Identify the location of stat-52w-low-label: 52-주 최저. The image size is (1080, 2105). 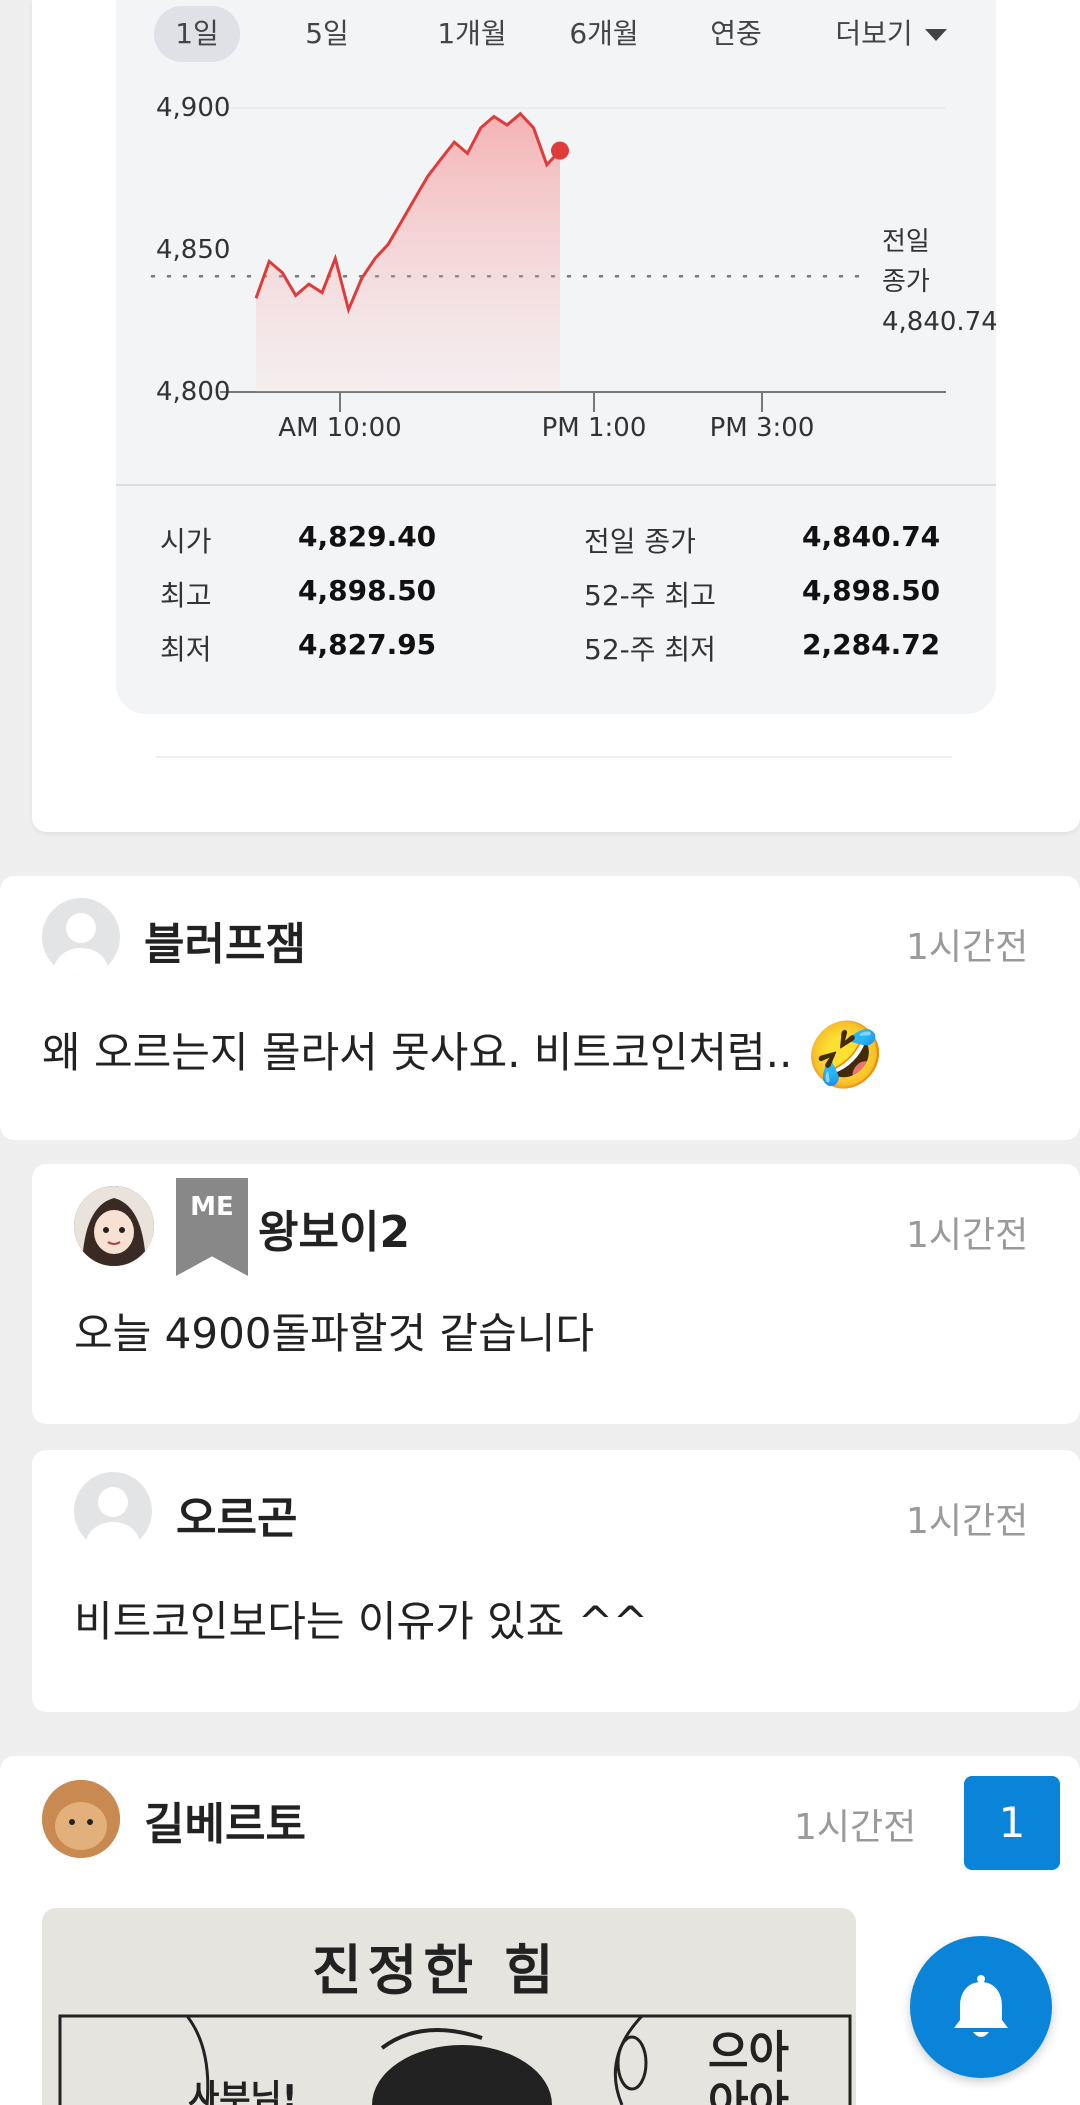
(650, 649).